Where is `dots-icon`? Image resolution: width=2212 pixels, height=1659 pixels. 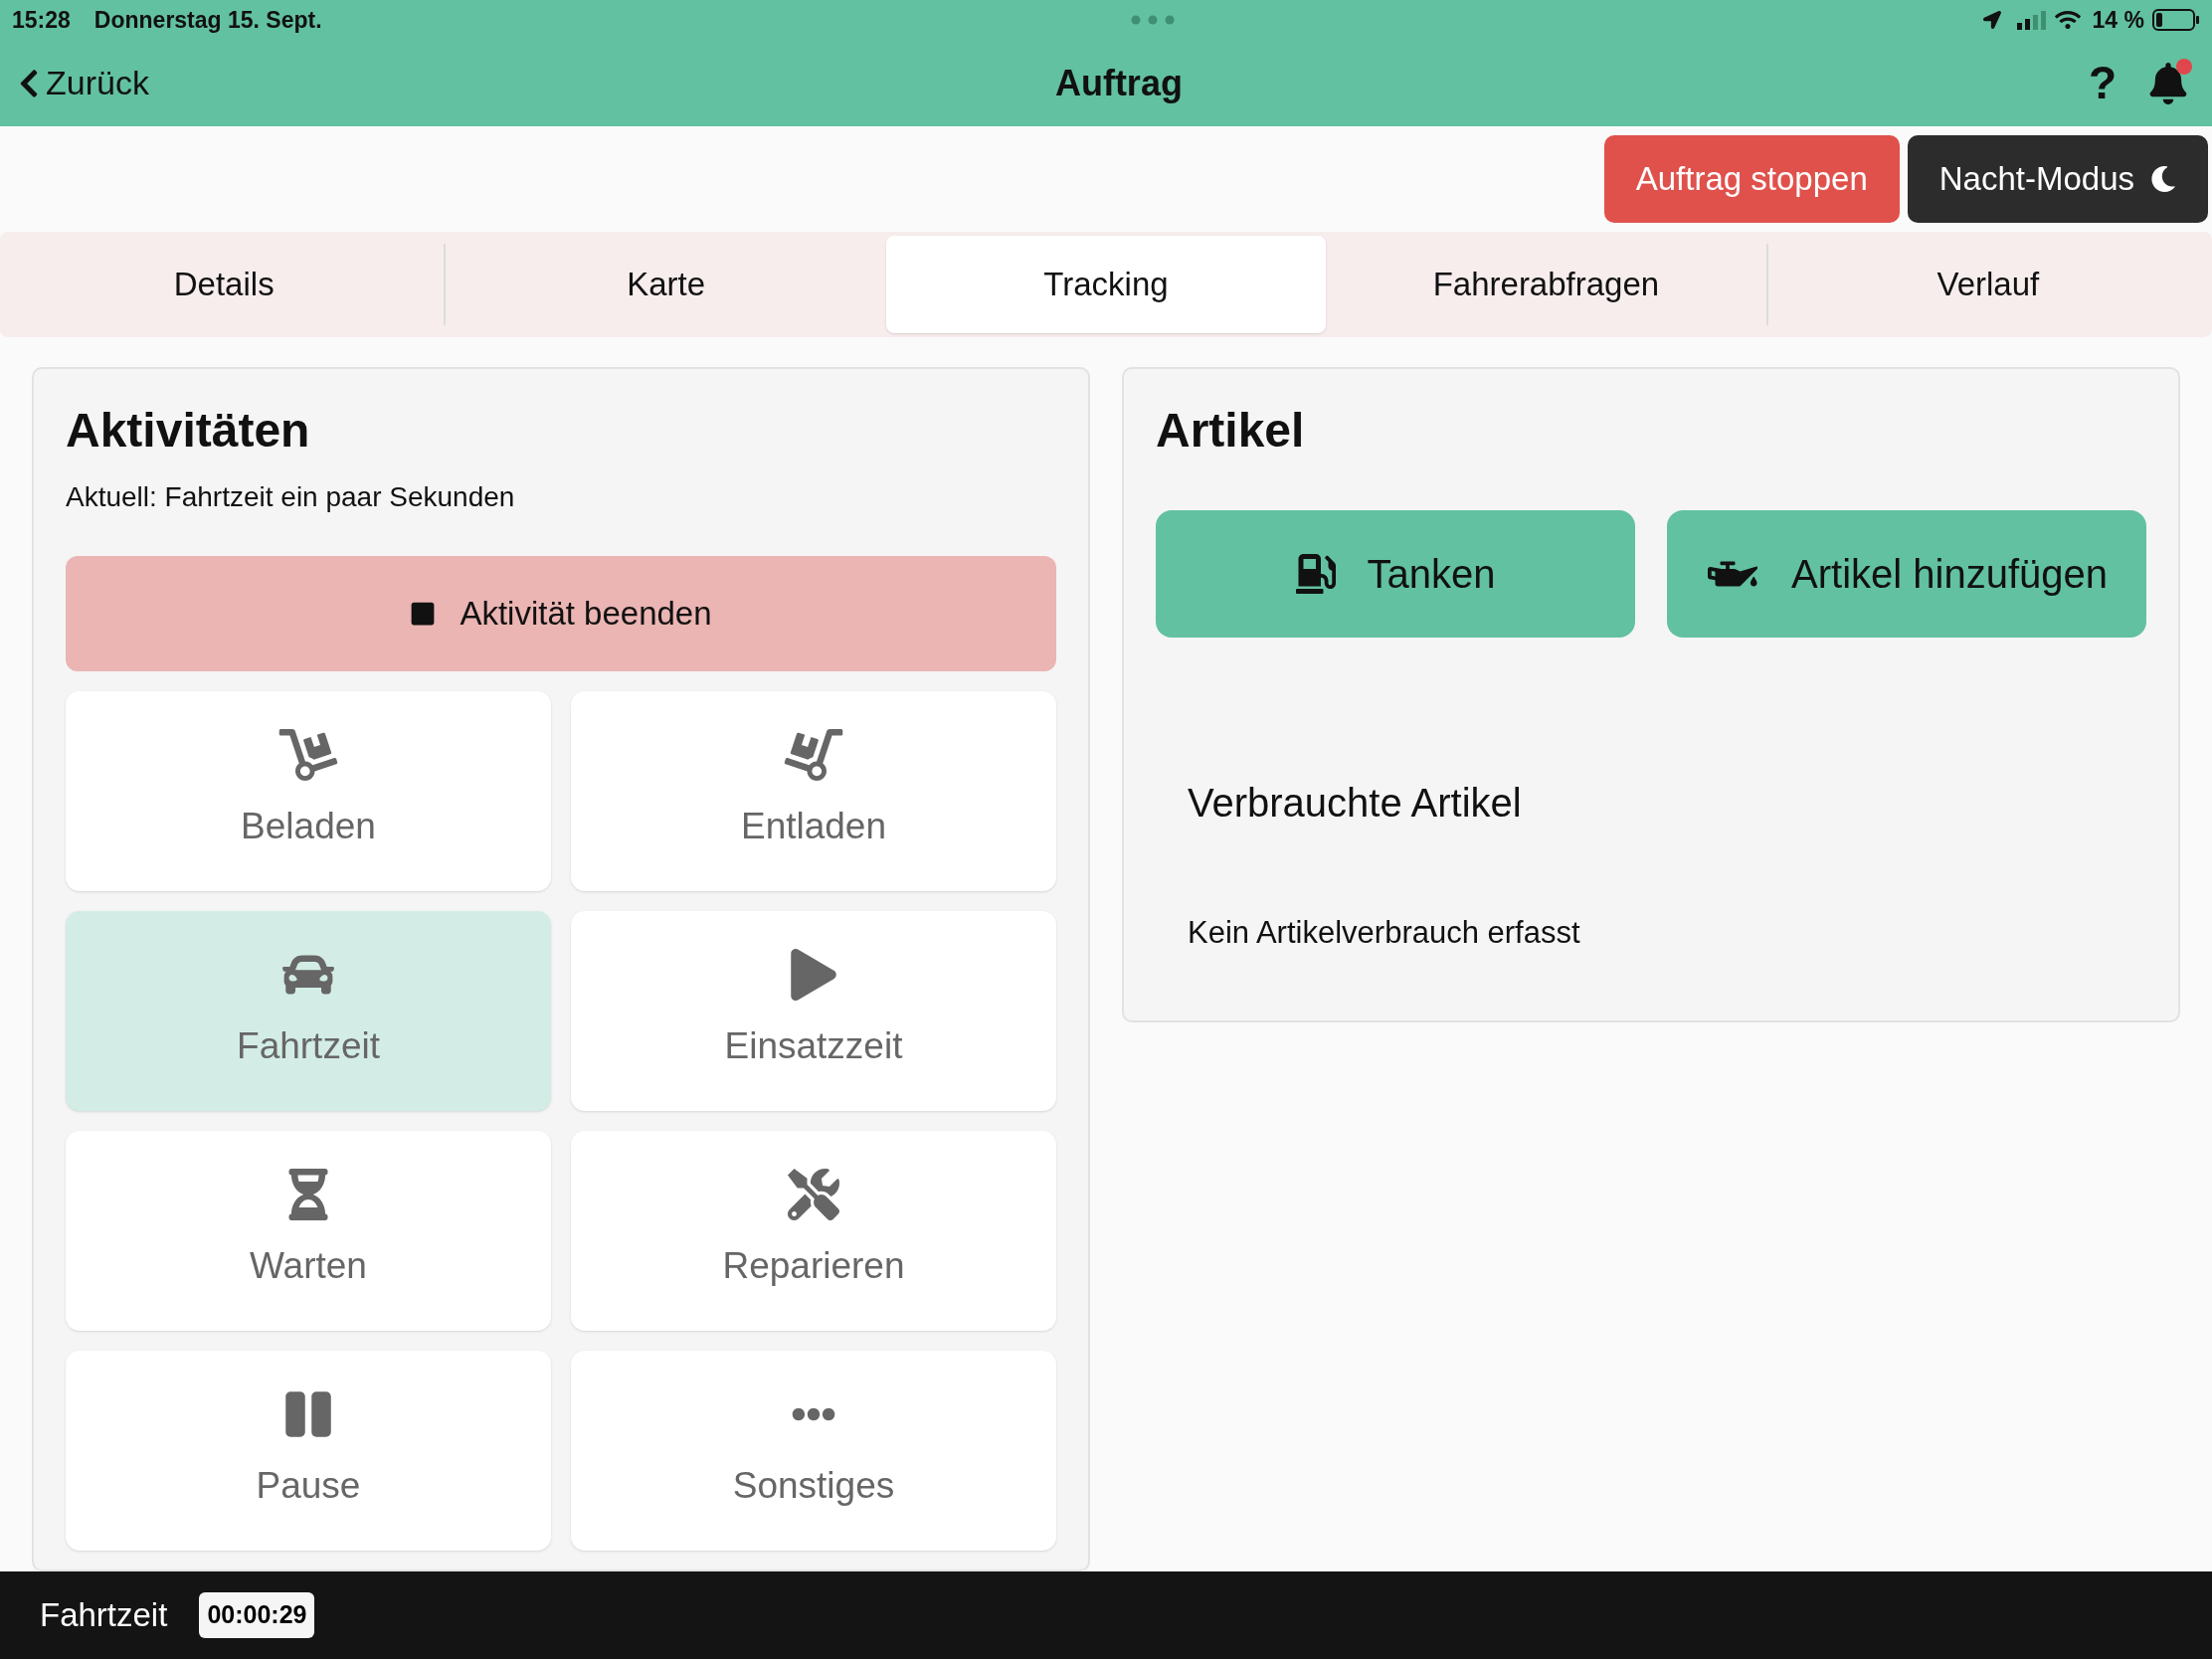 dots-icon is located at coordinates (1152, 20).